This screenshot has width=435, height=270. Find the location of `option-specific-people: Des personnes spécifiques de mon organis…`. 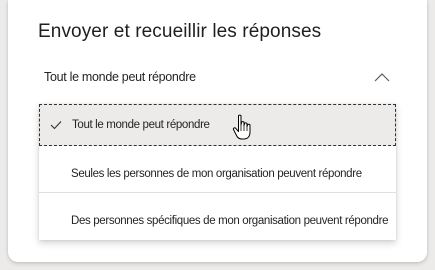

option-specific-people: Des personnes spécifiques de mon organis… is located at coordinates (217, 216).